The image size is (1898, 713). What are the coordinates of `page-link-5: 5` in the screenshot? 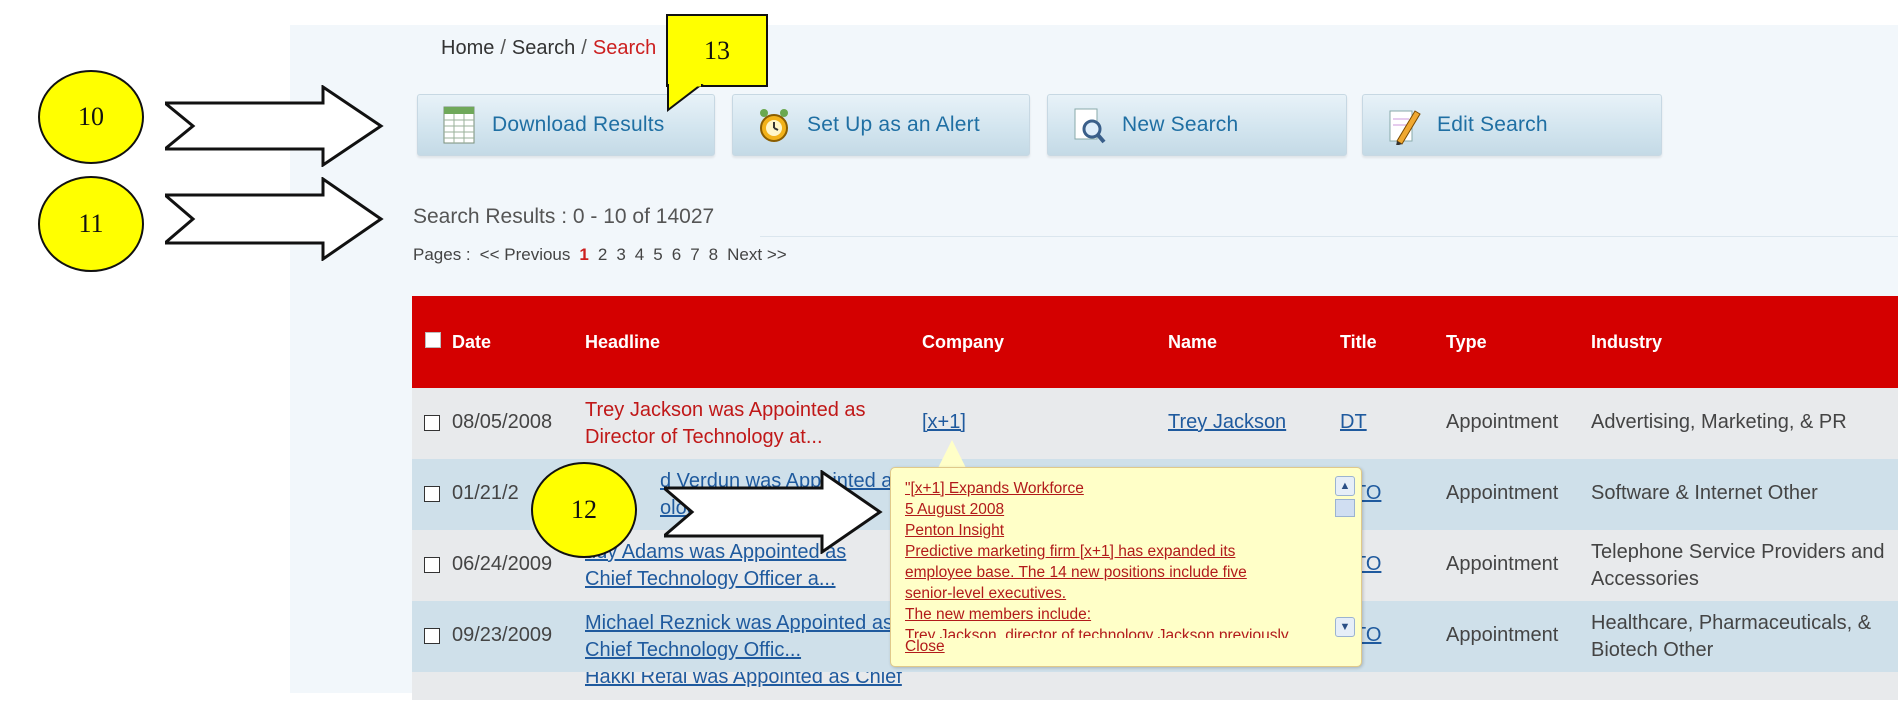 It's located at (657, 255).